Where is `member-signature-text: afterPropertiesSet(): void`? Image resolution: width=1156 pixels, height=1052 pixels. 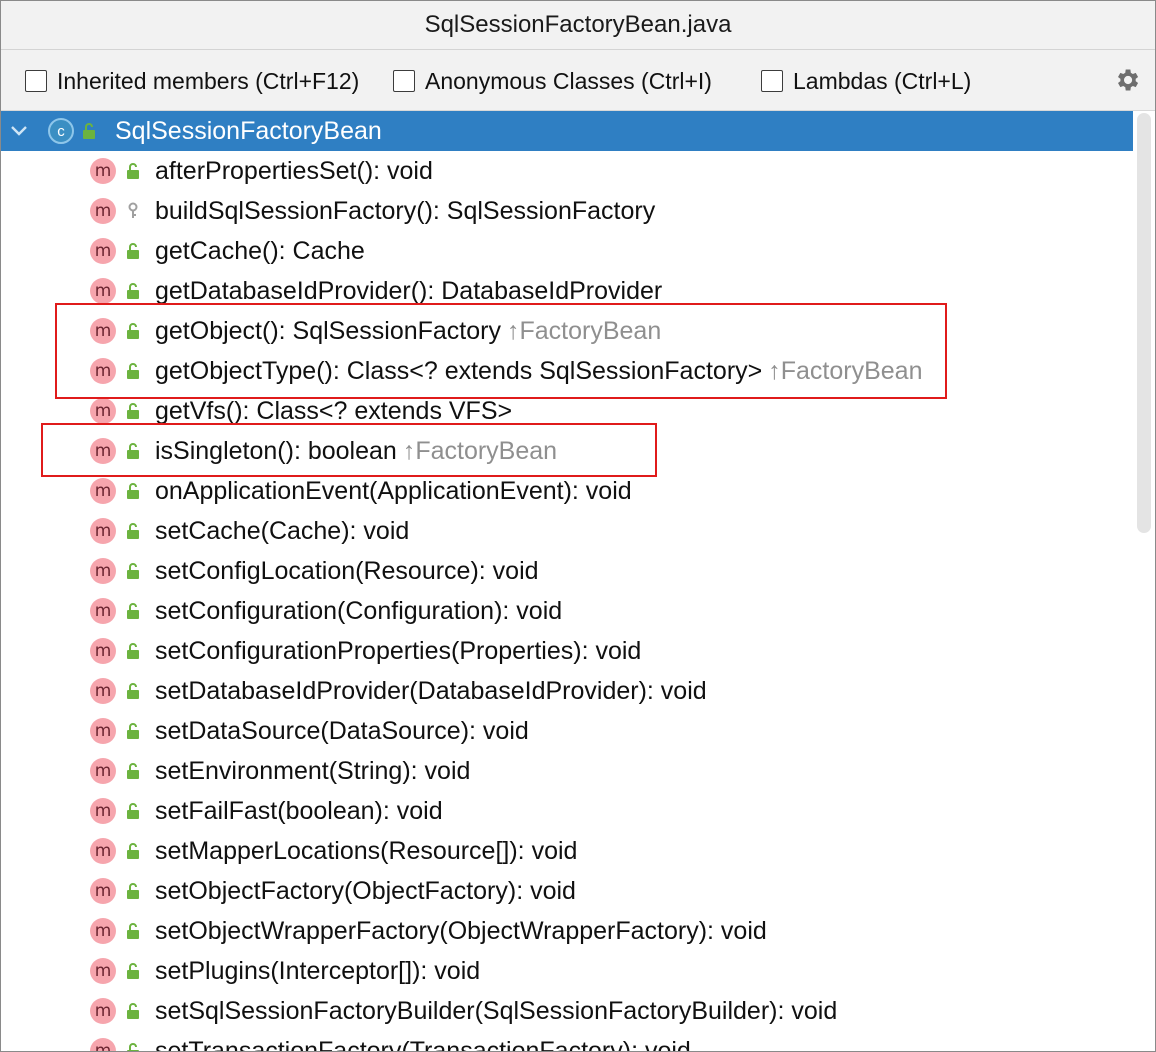 member-signature-text: afterPropertiesSet(): void is located at coordinates (294, 171).